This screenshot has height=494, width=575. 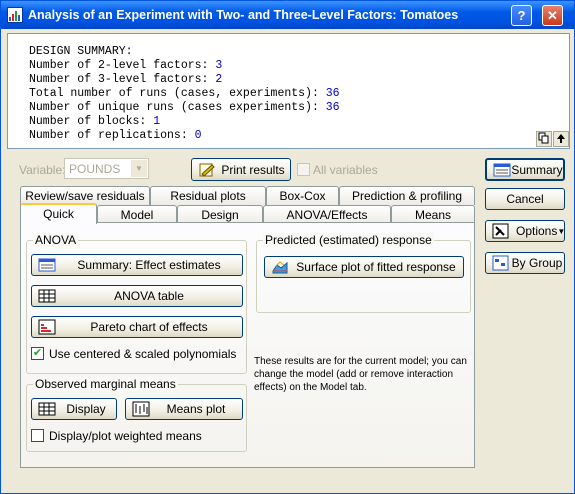 I want to click on anova-legend: ANOVA, so click(x=56, y=240).